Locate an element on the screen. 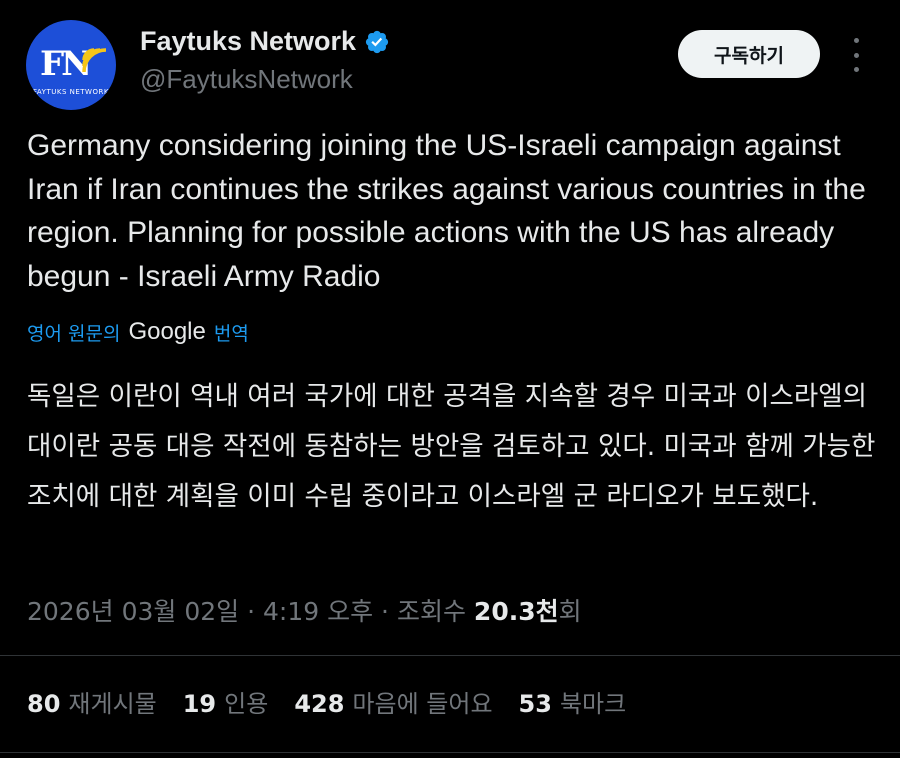 Image resolution: width=900 pixels, height=758 pixels. verified-badge-icon is located at coordinates (377, 41).